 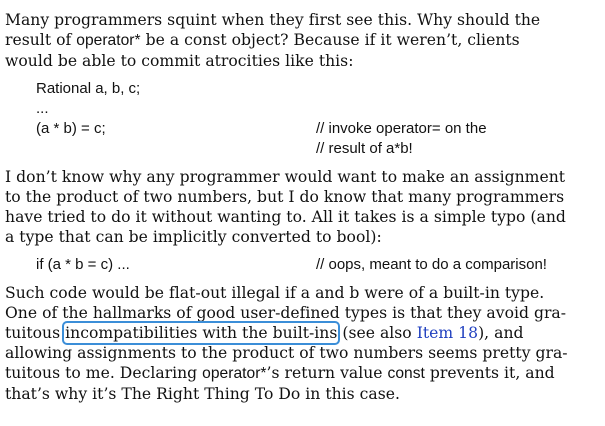 What do you see at coordinates (307, 149) in the screenshot?
I see `code-line: // result of a*b!` at bounding box center [307, 149].